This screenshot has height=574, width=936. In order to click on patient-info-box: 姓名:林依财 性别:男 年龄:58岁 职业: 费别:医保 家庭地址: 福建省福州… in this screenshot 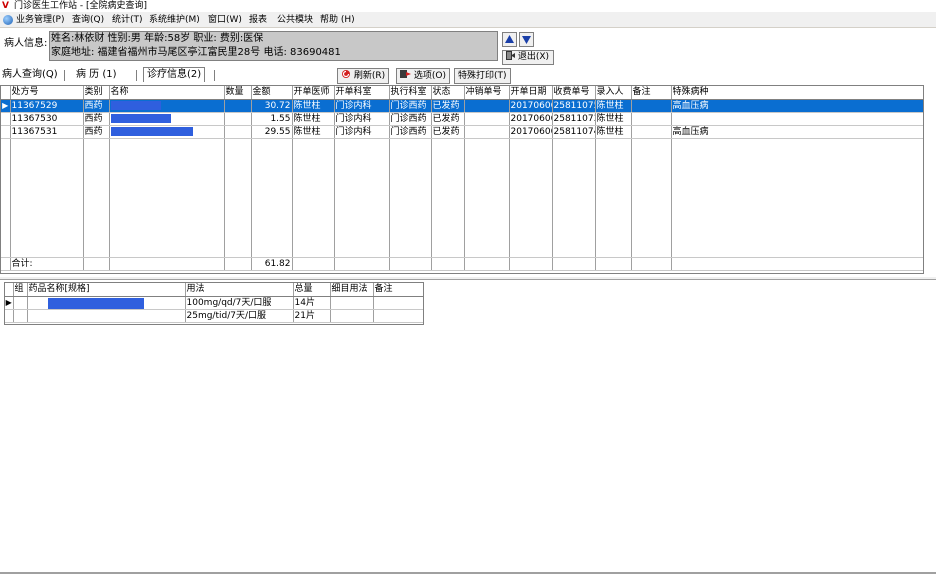, I will do `click(273, 46)`.